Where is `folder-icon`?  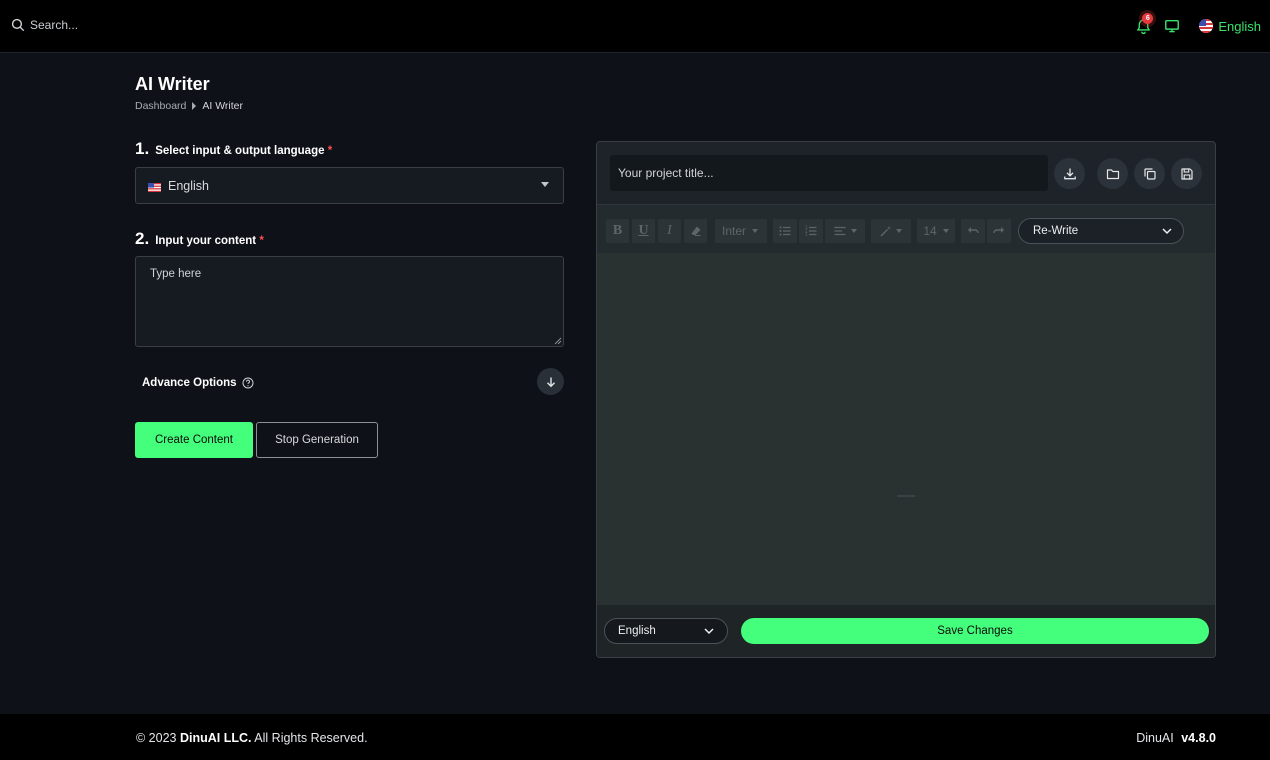
folder-icon is located at coordinates (1112, 173).